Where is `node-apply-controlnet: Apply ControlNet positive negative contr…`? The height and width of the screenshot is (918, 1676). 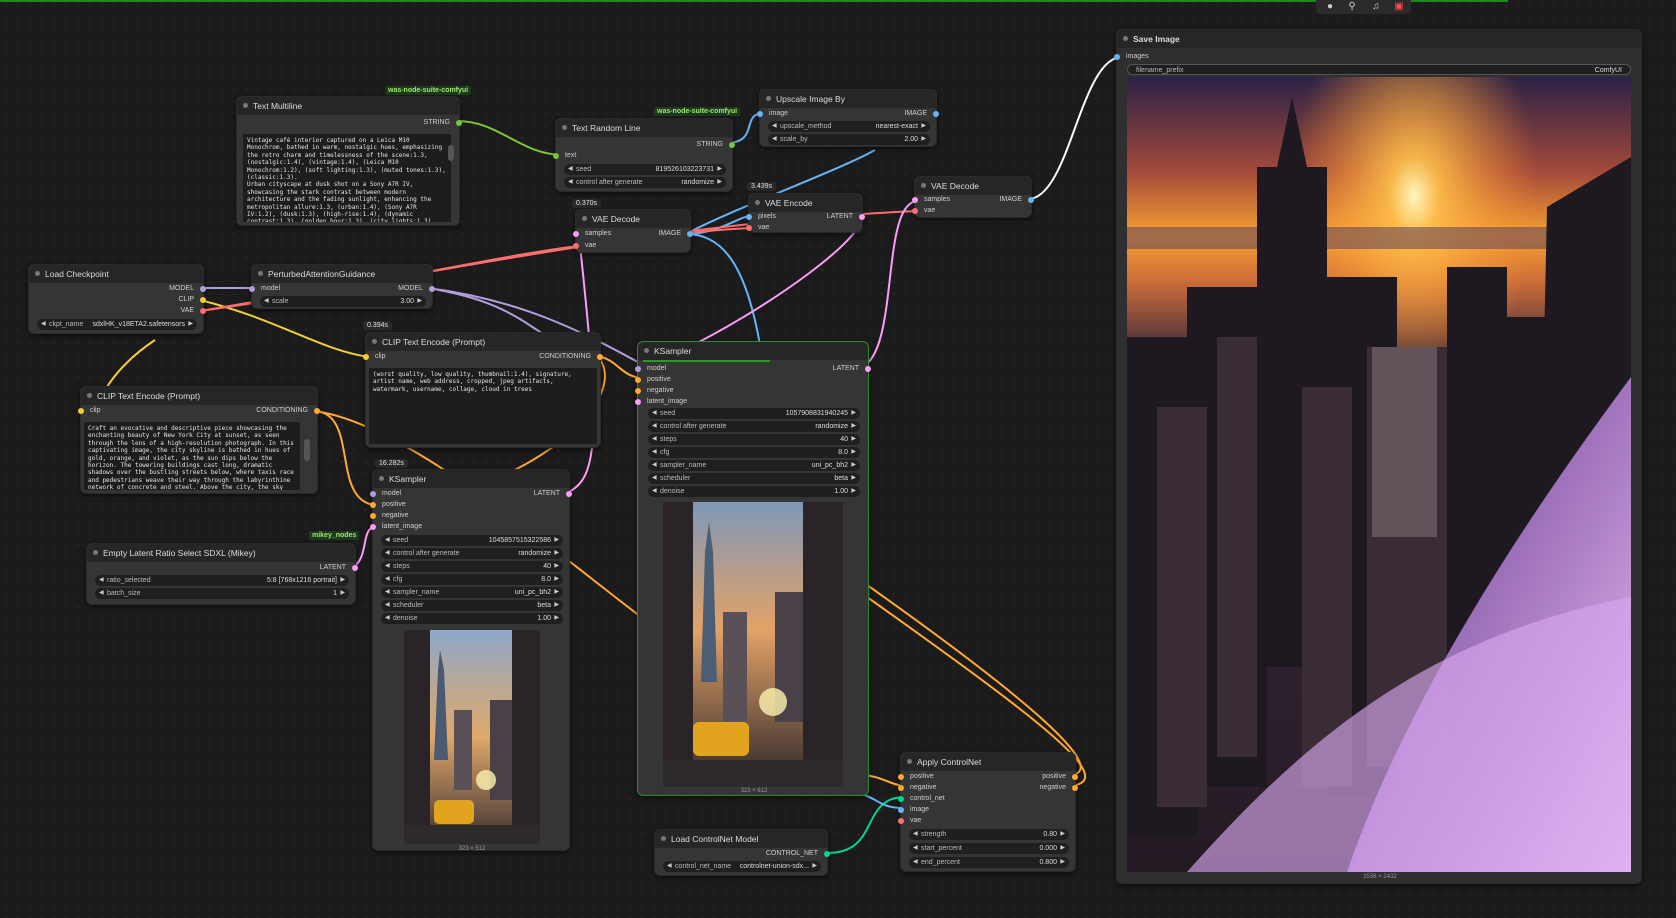 node-apply-controlnet: Apply ControlNet positive negative contr… is located at coordinates (988, 812).